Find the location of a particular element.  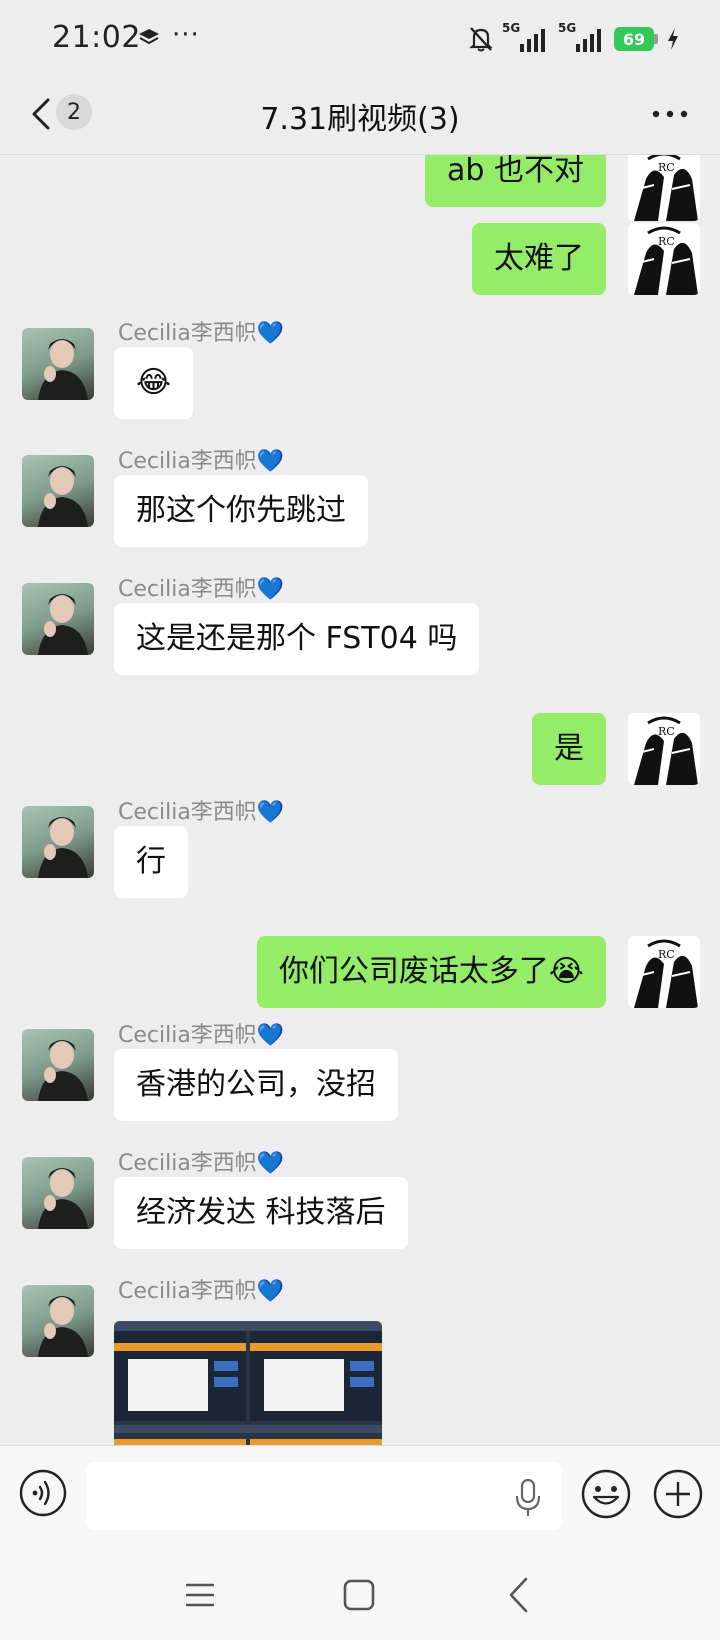

charging-bolt-icon is located at coordinates (673, 39).